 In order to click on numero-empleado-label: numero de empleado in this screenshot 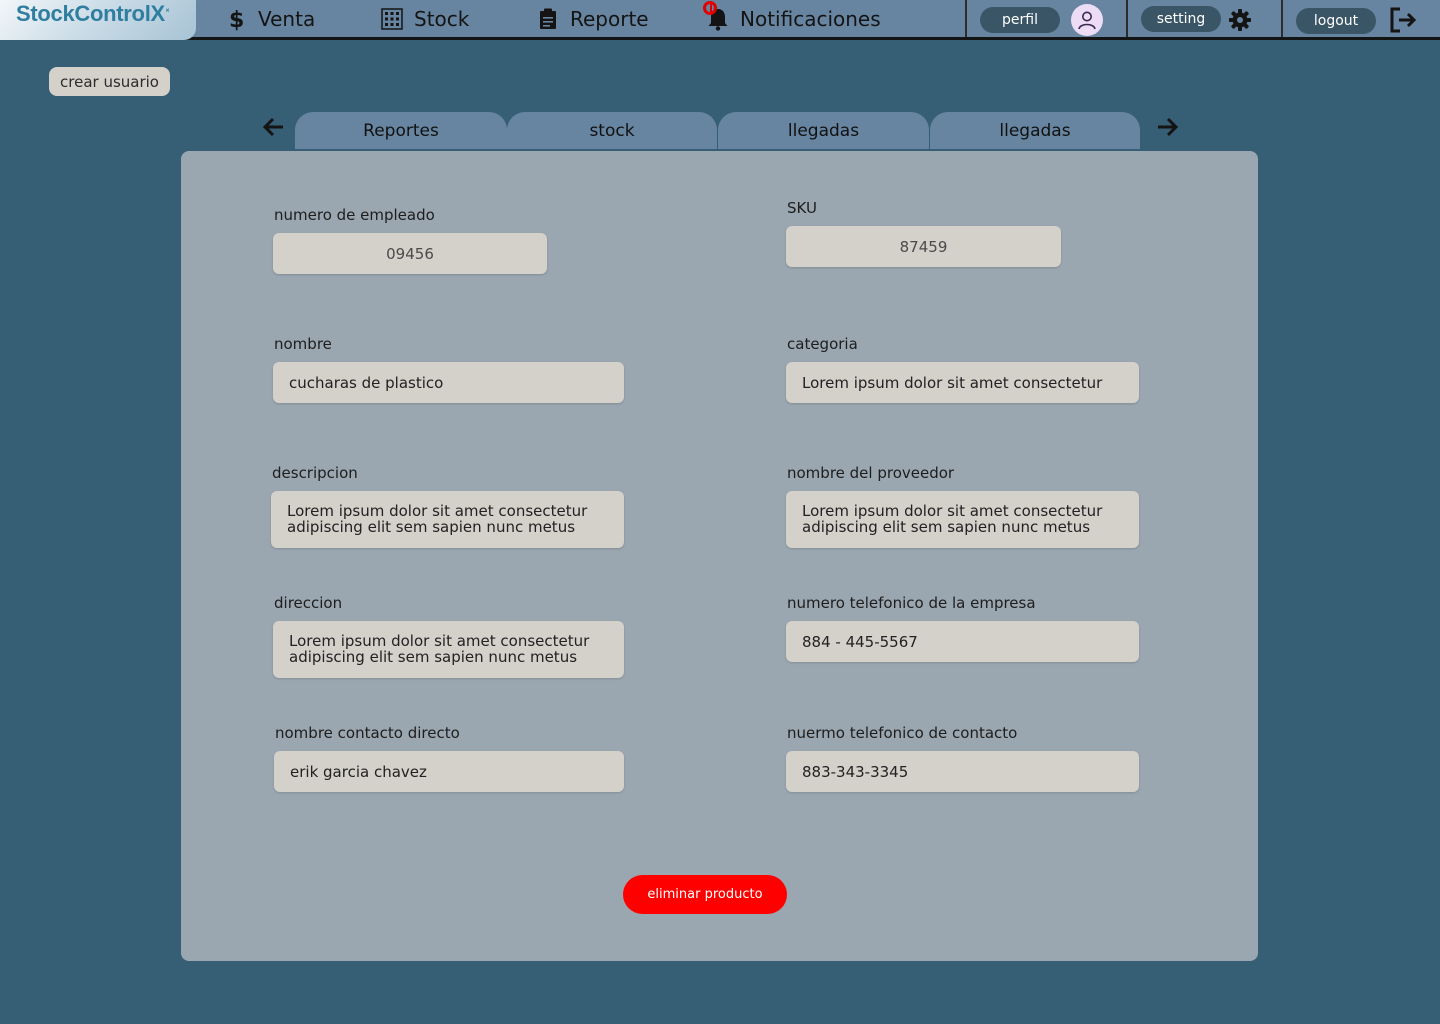, I will do `click(354, 215)`.